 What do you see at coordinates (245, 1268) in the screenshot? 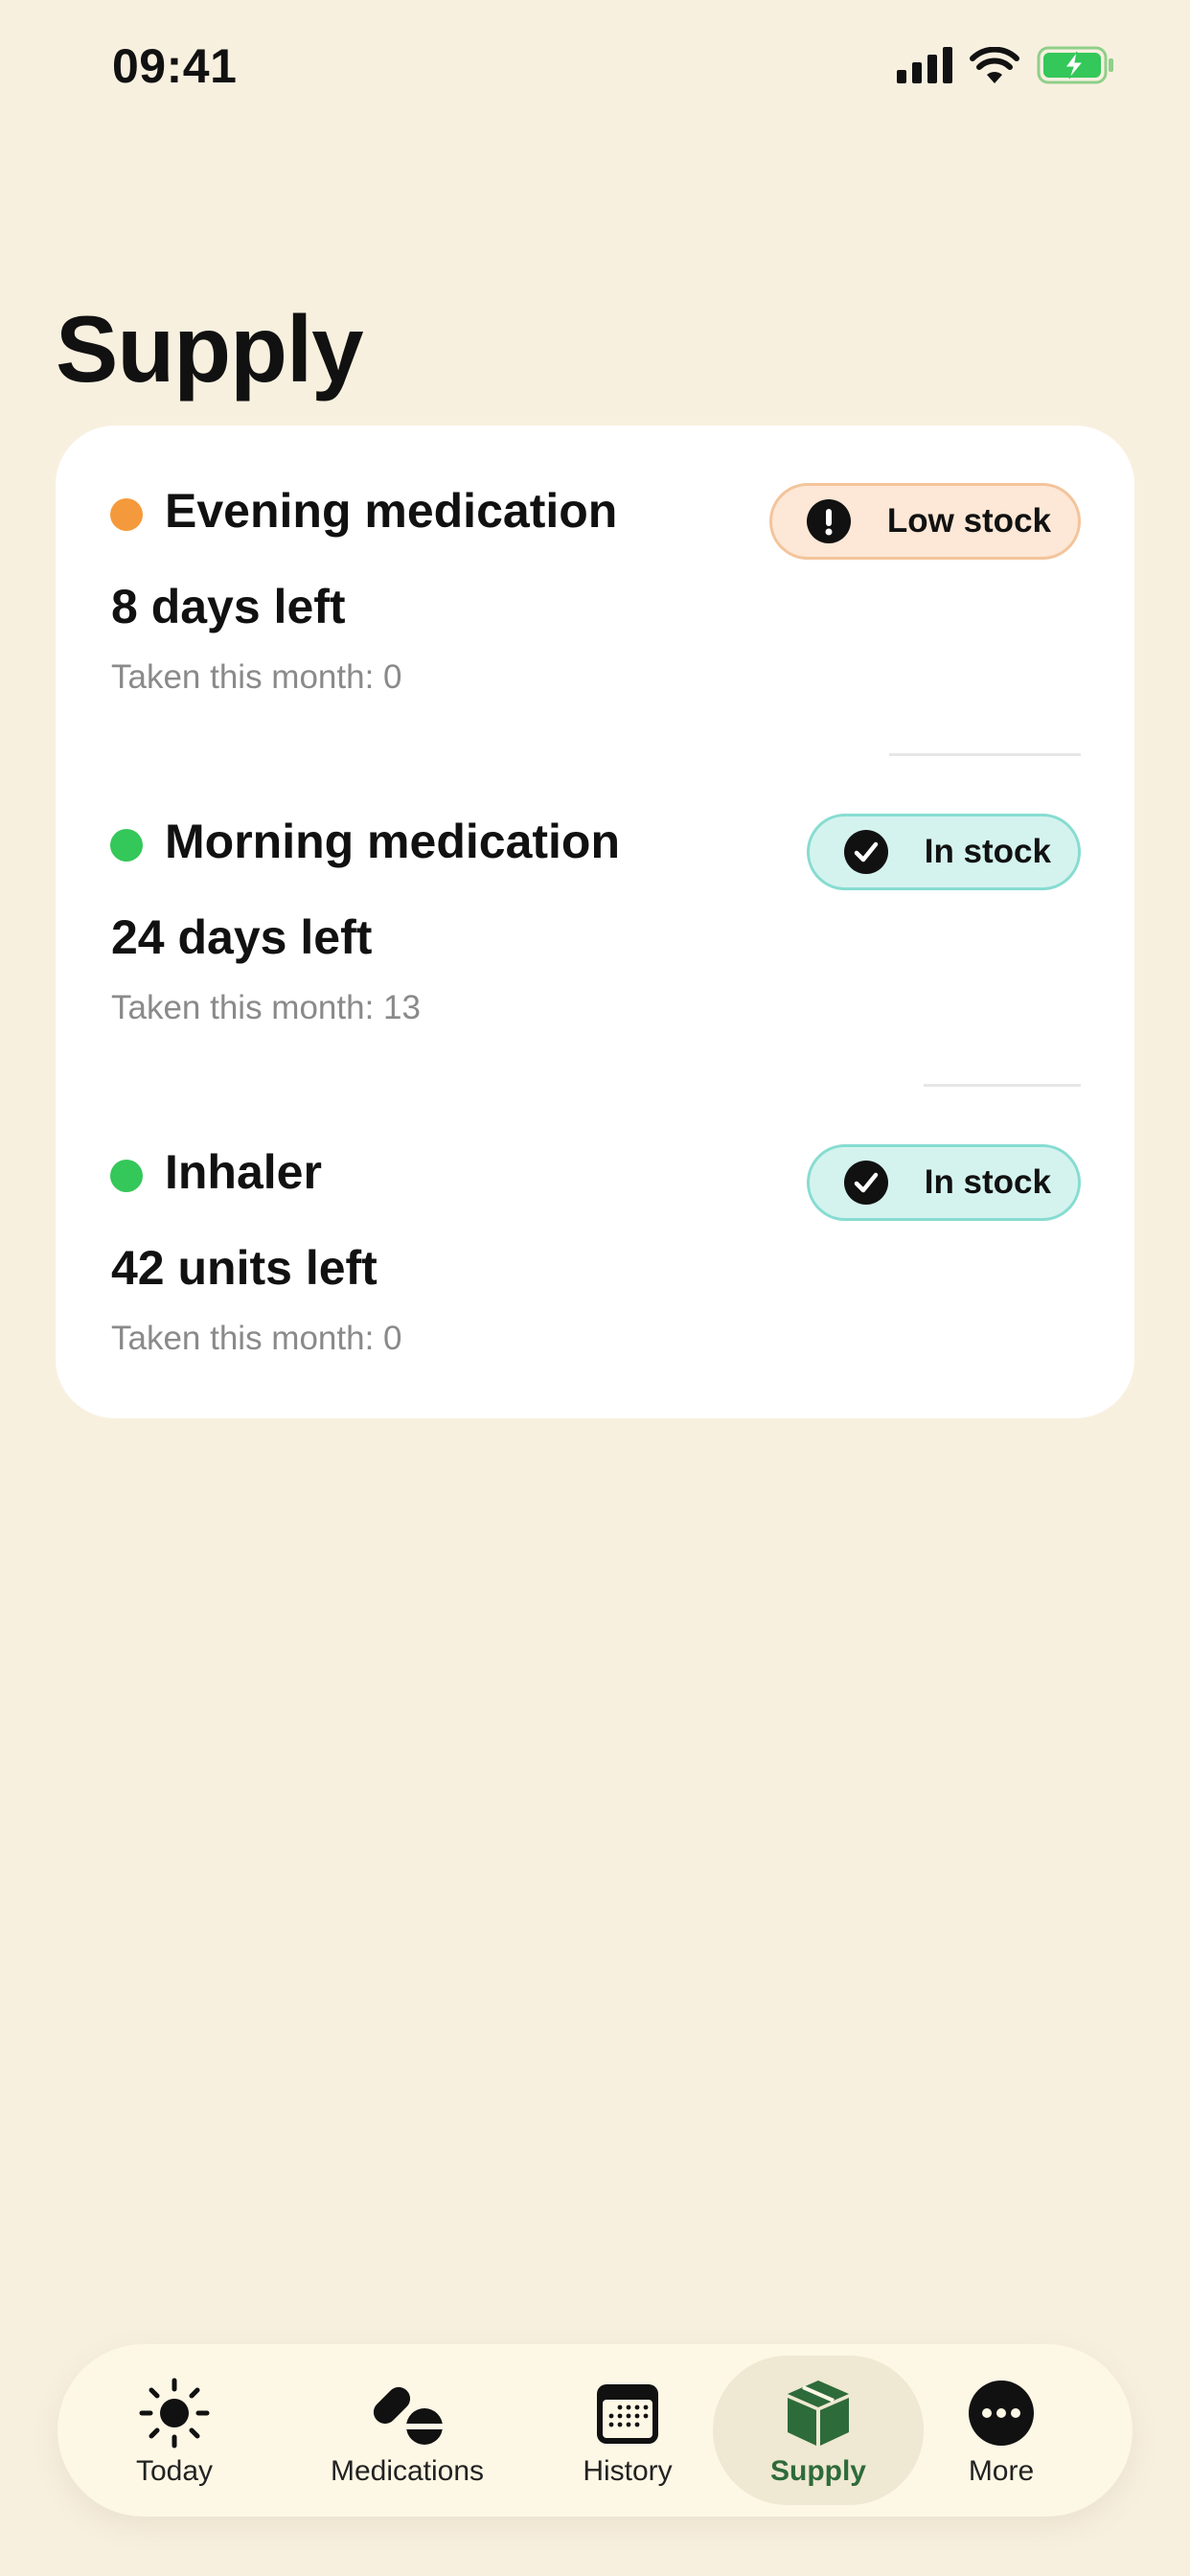
I see `item-remaining: 42 units left` at bounding box center [245, 1268].